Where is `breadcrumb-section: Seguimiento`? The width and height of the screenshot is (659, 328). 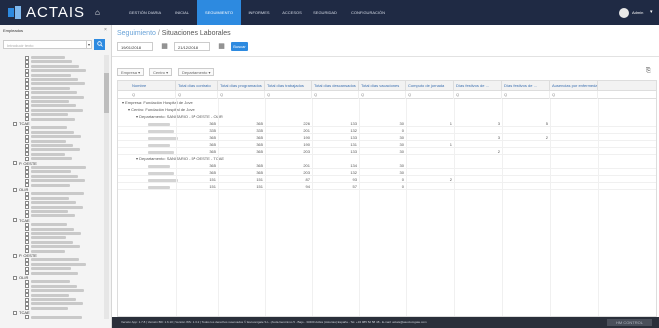 breadcrumb-section: Seguimiento is located at coordinates (136, 33).